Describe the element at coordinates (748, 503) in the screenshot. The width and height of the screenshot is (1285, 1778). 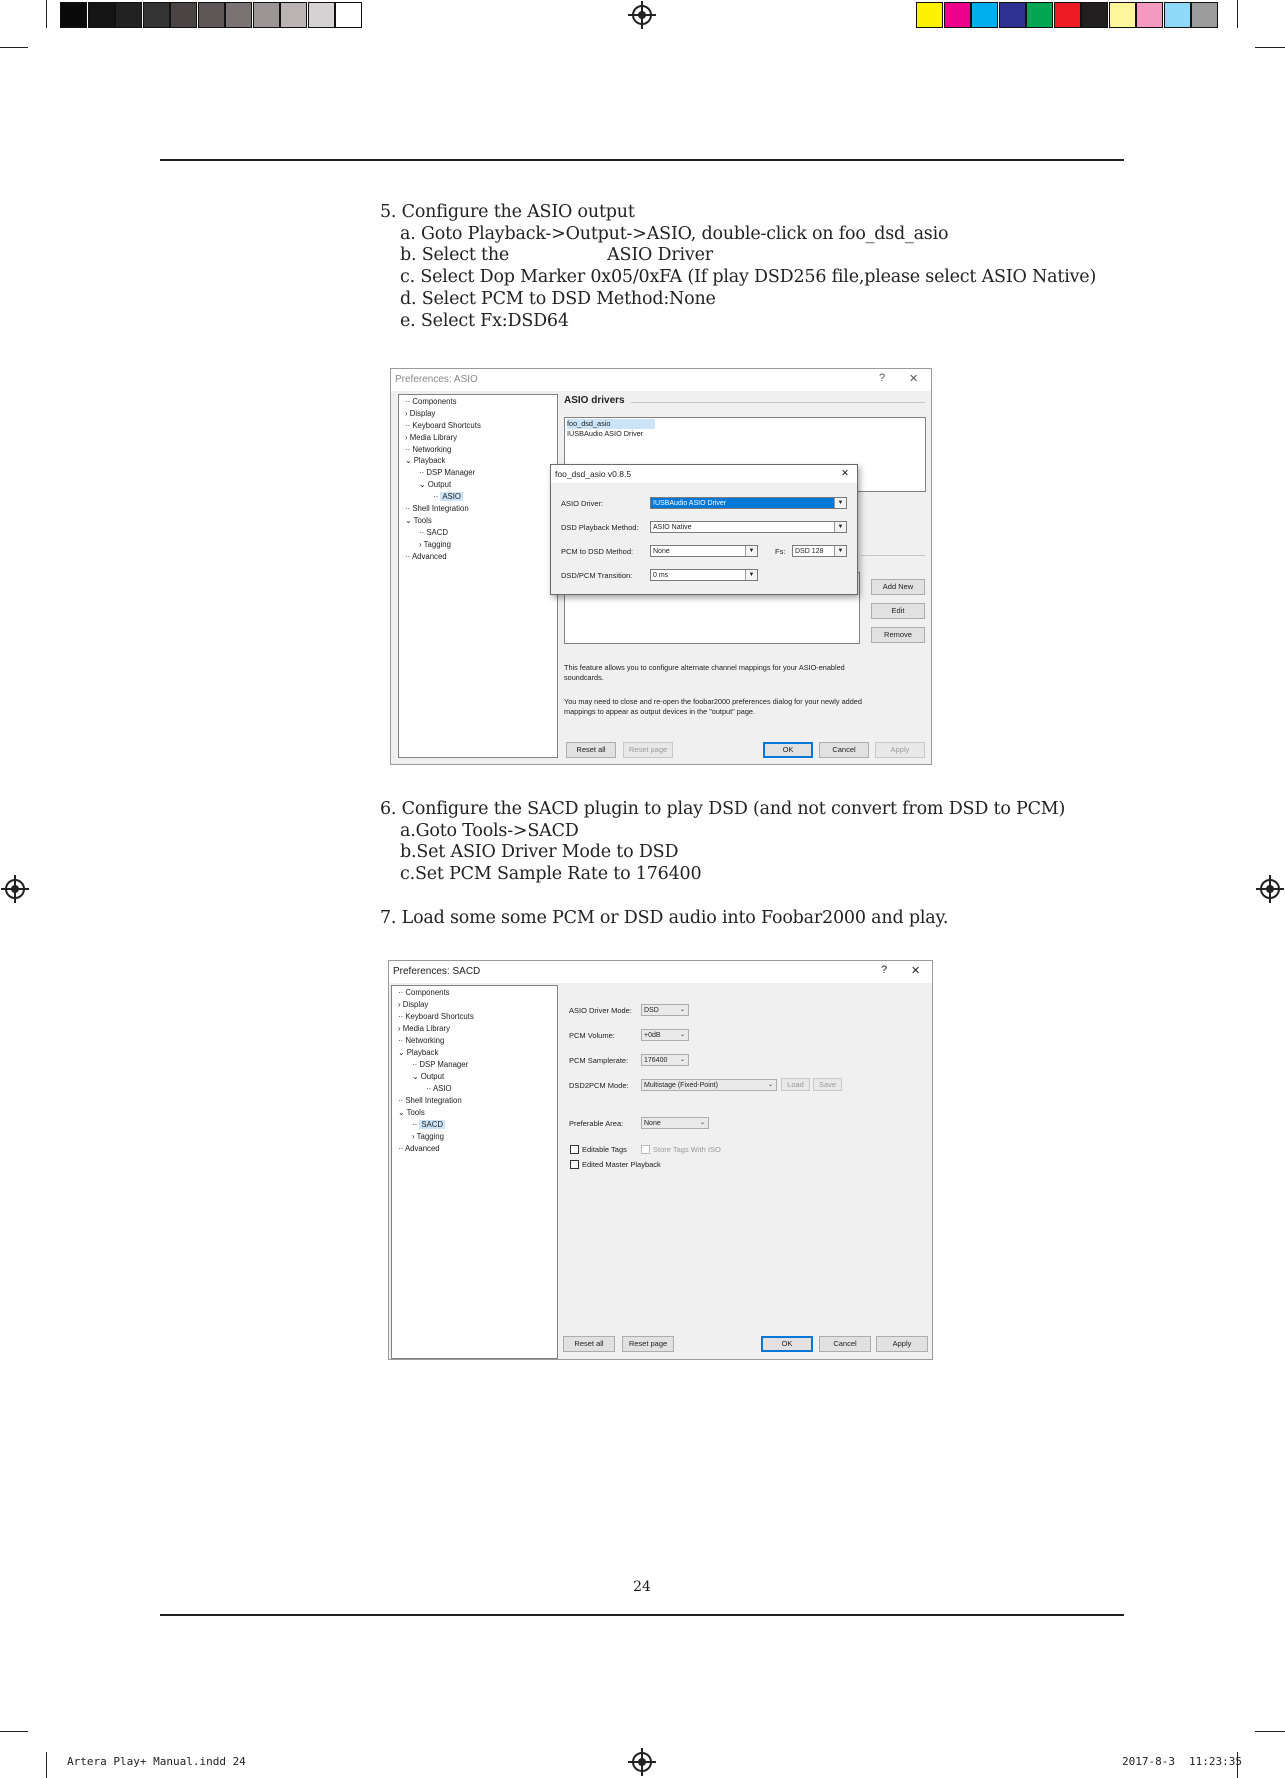
I see `asio-driver-select: IUSBAudio ASIO Driver ▼` at that location.